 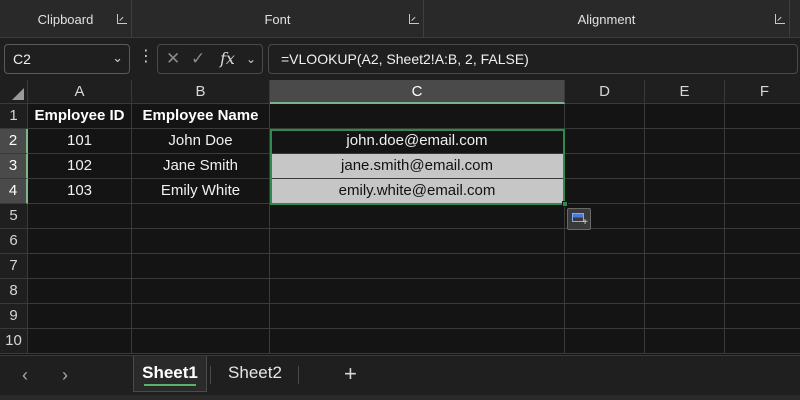 I want to click on cell-c6, so click(x=417, y=241).